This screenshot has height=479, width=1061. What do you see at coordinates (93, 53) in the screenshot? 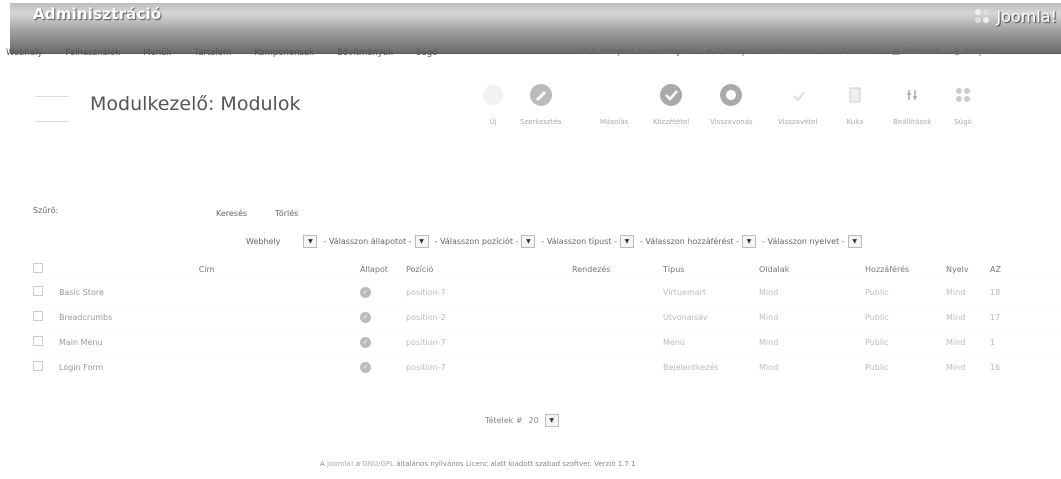
I see `menu-item-users: Felhasználók` at bounding box center [93, 53].